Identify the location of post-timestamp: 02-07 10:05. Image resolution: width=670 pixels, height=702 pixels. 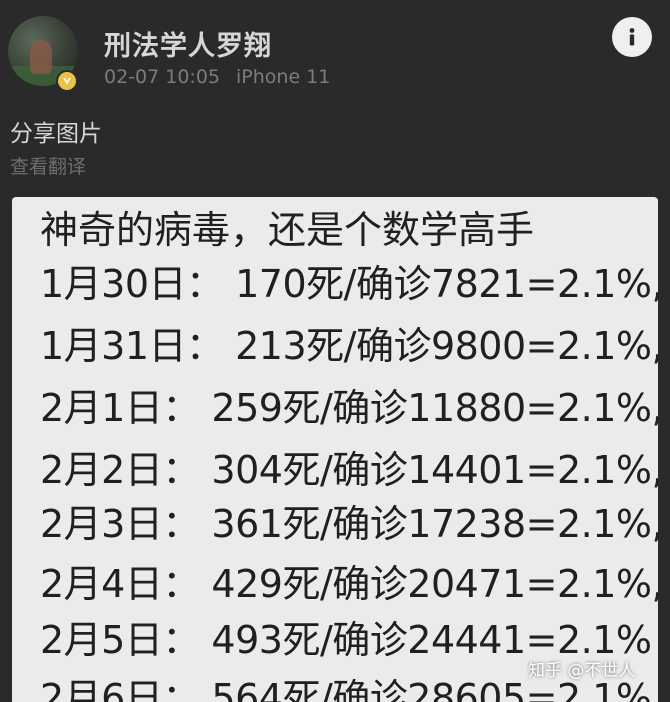
(162, 77).